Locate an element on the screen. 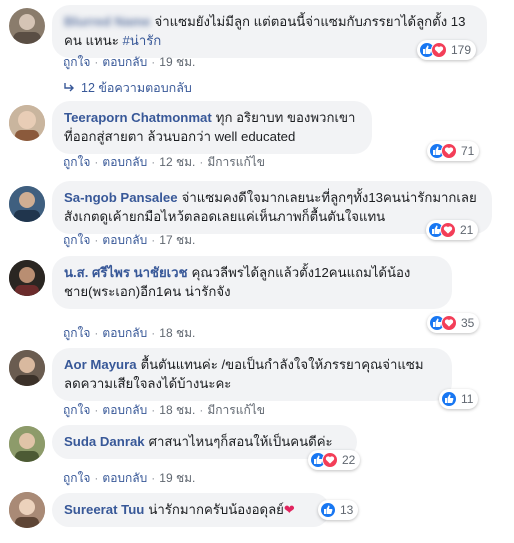 Image resolution: width=514 pixels, height=543 pixels. reaction-count: 35 is located at coordinates (468, 323).